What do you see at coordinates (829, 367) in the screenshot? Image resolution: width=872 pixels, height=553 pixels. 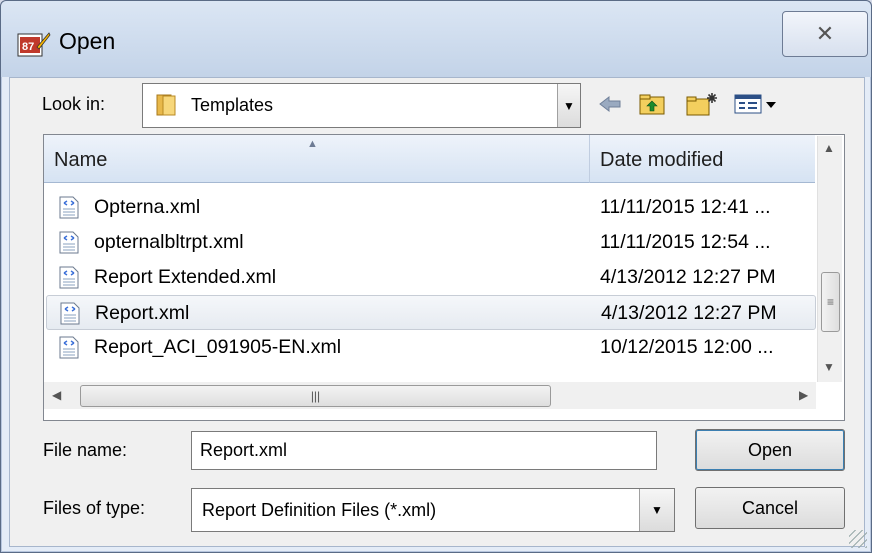 I see `scroll-down-icon: ▼` at bounding box center [829, 367].